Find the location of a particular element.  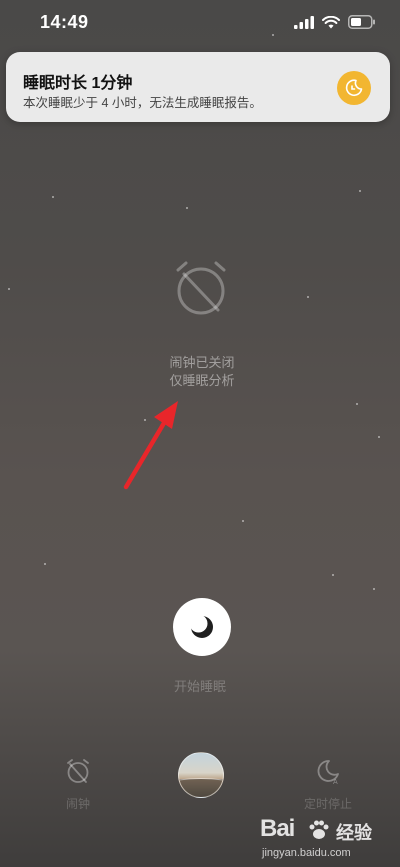

tab-timer-stop: A 定时停止 is located at coordinates (328, 784).